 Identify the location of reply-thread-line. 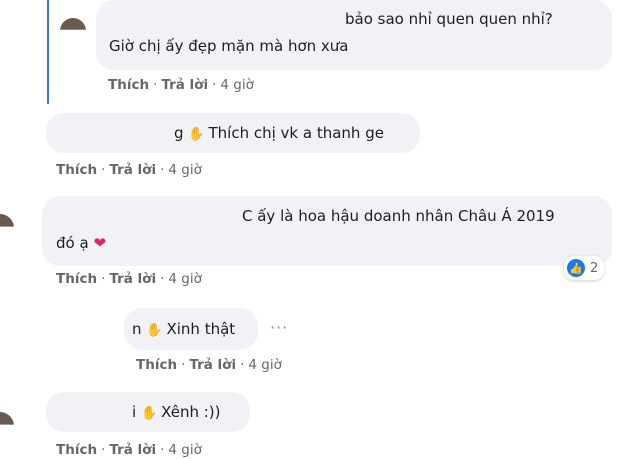
(48, 52).